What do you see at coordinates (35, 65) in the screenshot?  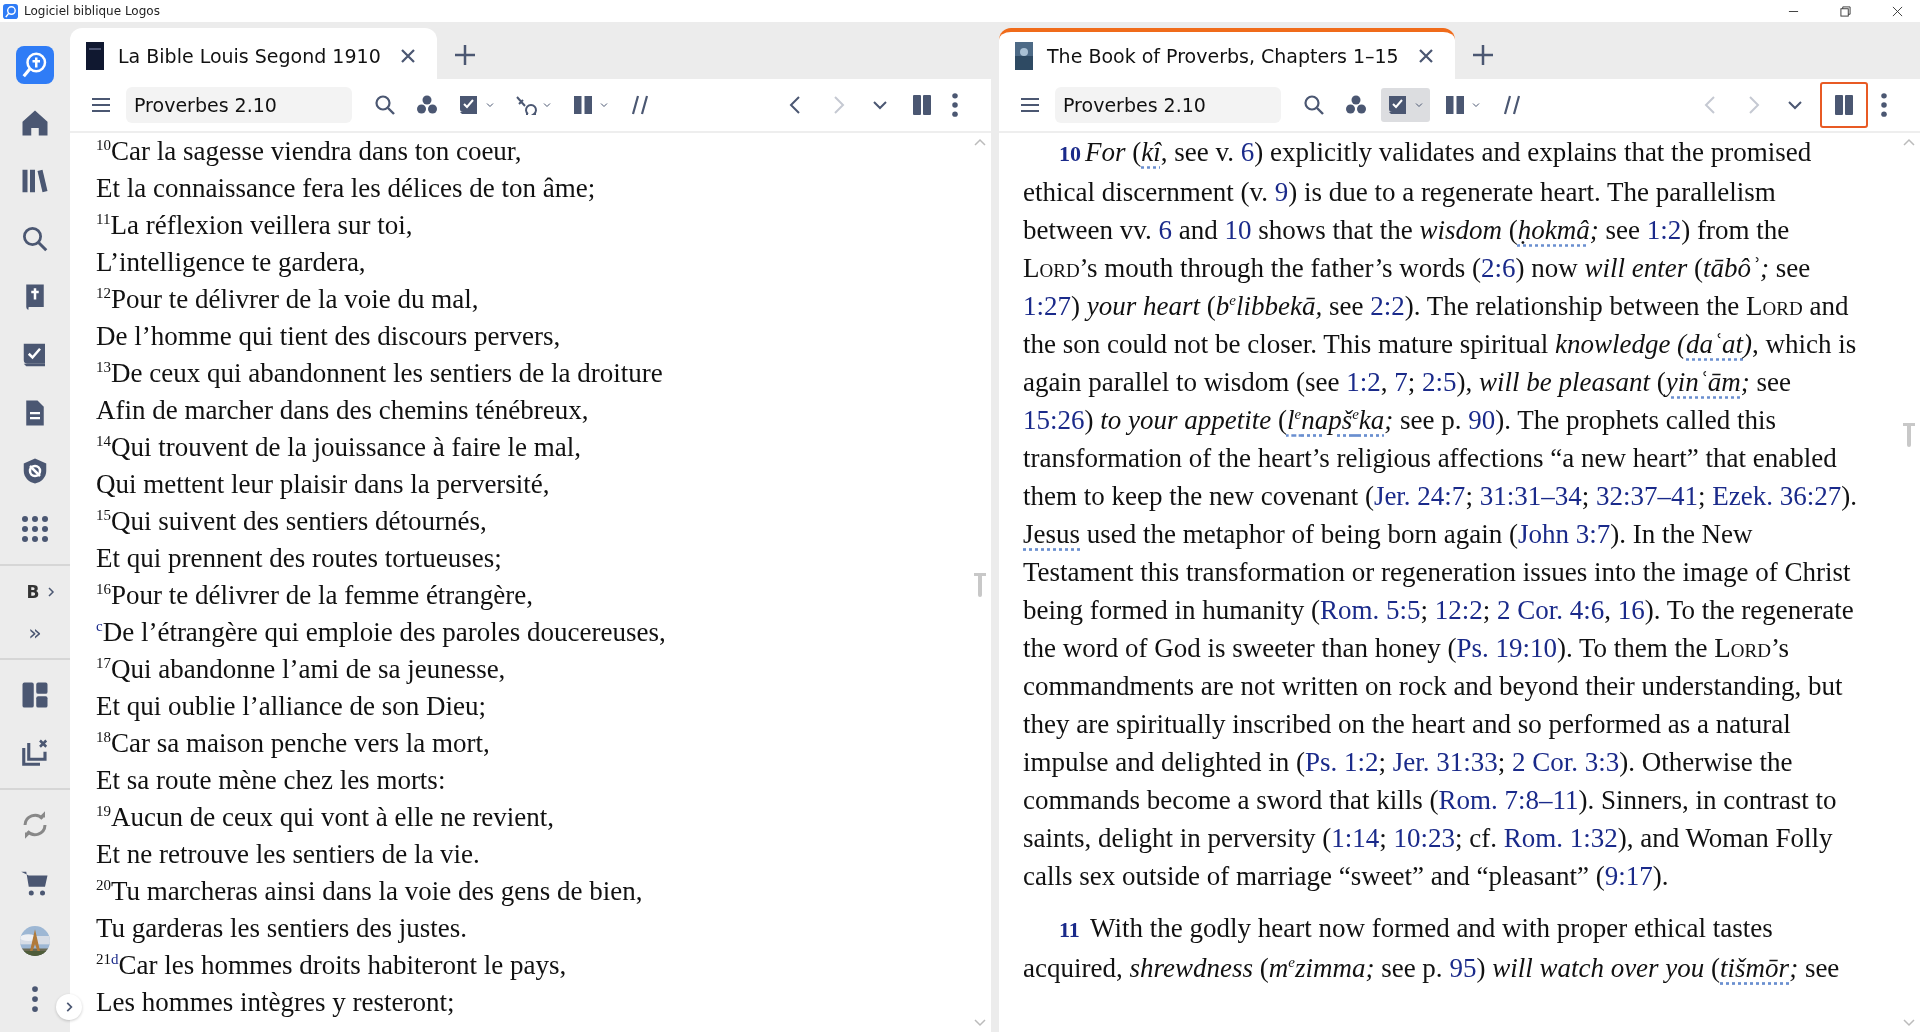 I see `logos-logo-icon` at bounding box center [35, 65].